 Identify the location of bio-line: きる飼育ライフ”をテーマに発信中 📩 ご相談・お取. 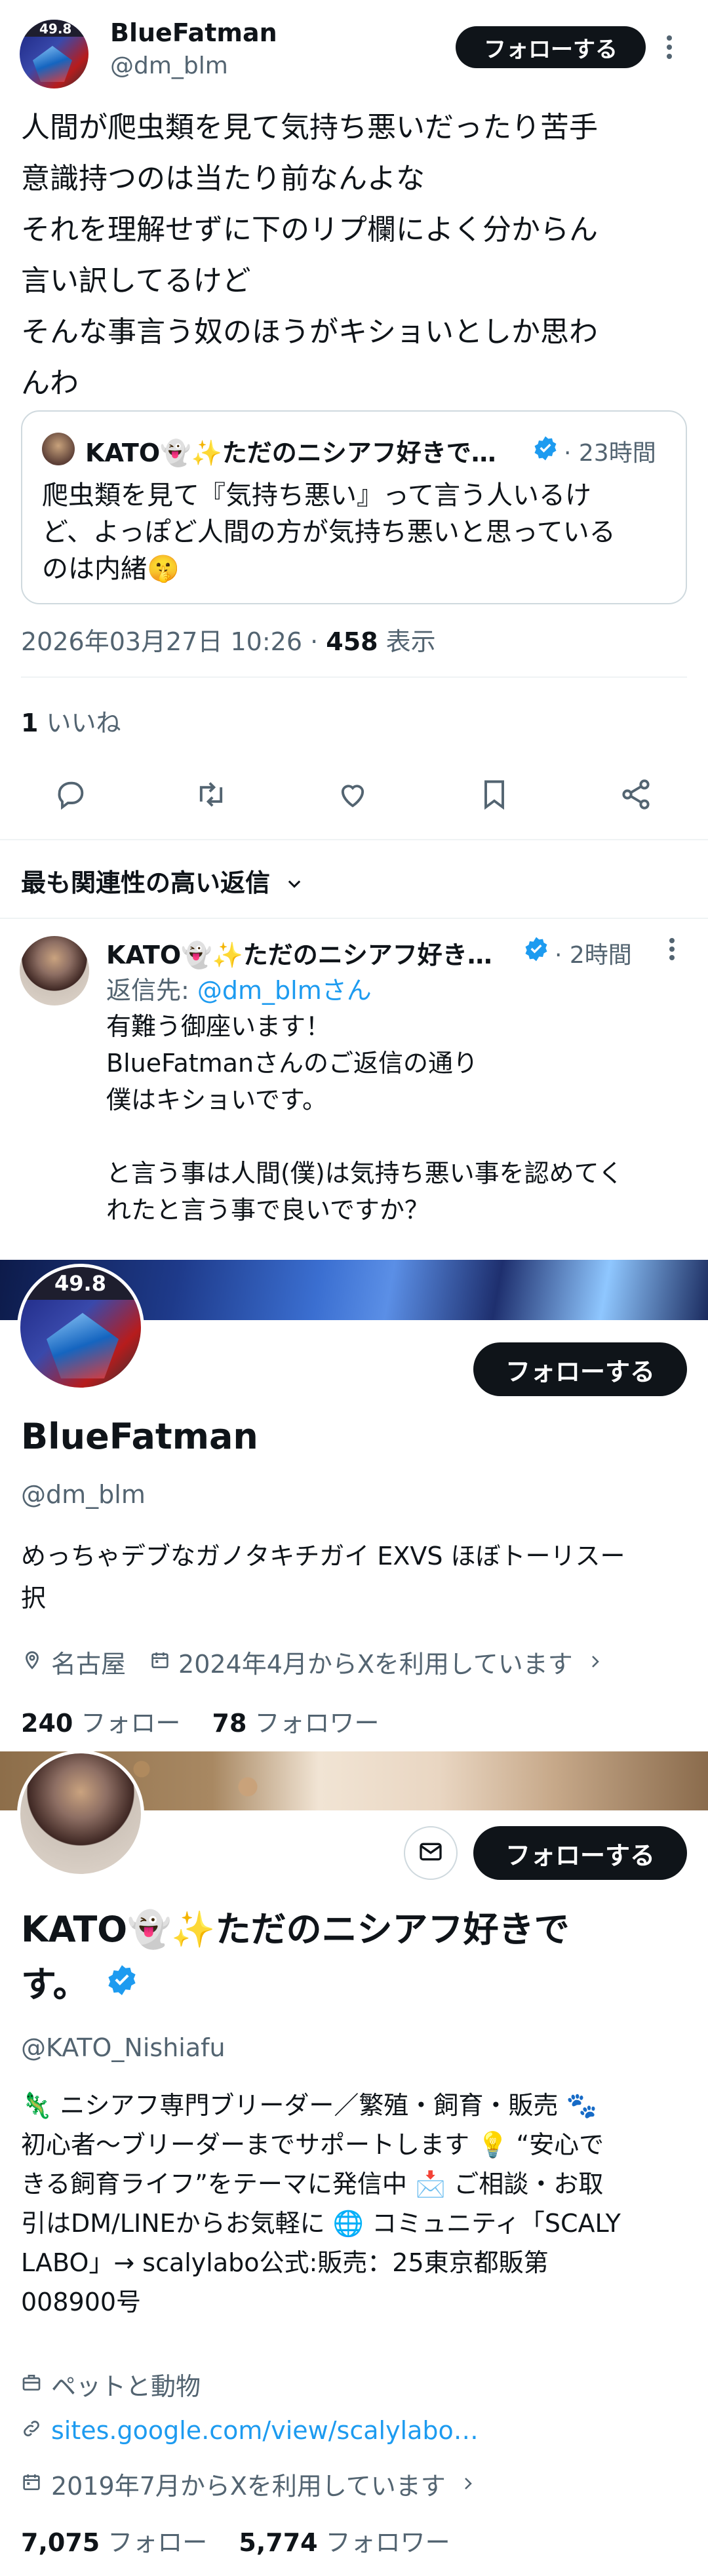
(312, 2184).